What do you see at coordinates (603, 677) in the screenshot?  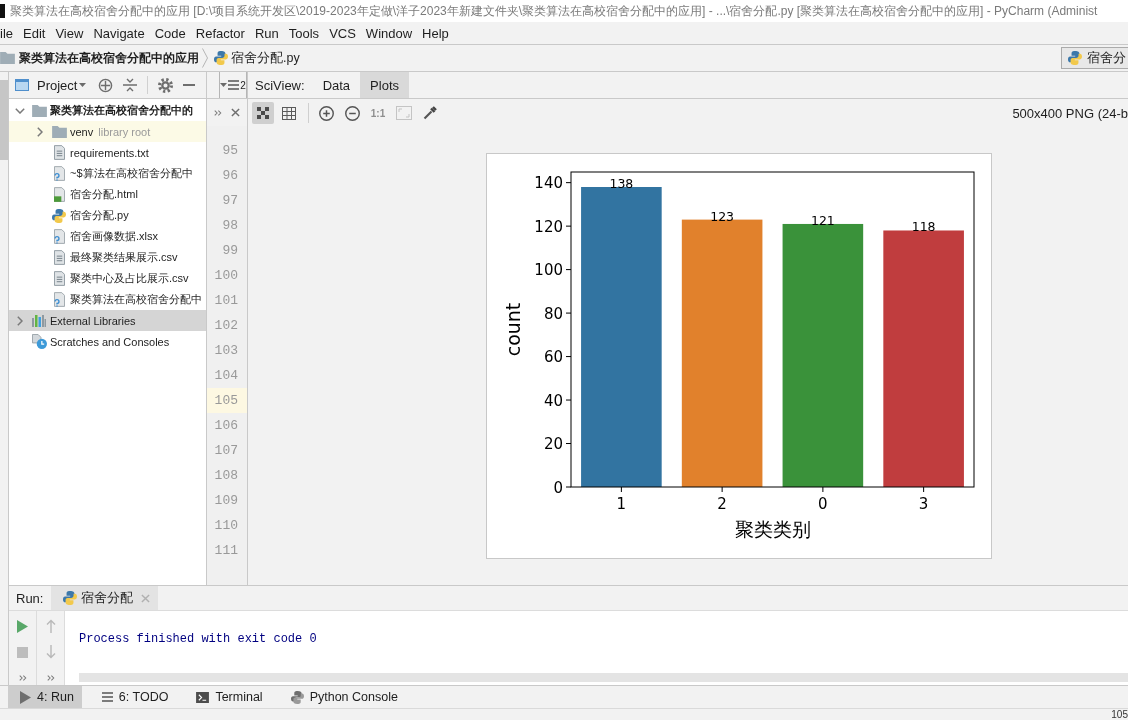 I see `scrollbar` at bounding box center [603, 677].